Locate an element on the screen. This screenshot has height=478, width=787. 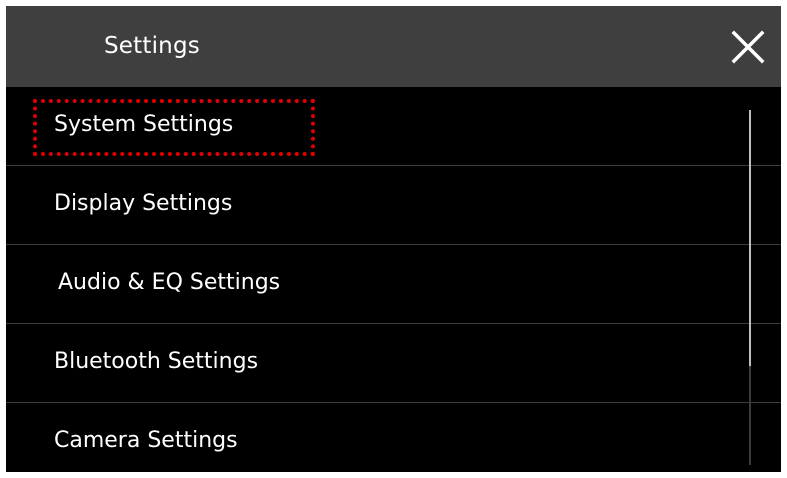
close-button is located at coordinates (748, 47).